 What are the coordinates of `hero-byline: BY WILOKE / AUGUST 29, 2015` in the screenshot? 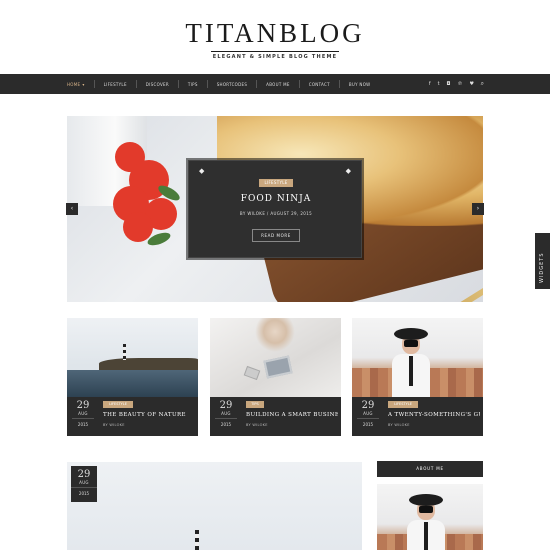 It's located at (276, 213).